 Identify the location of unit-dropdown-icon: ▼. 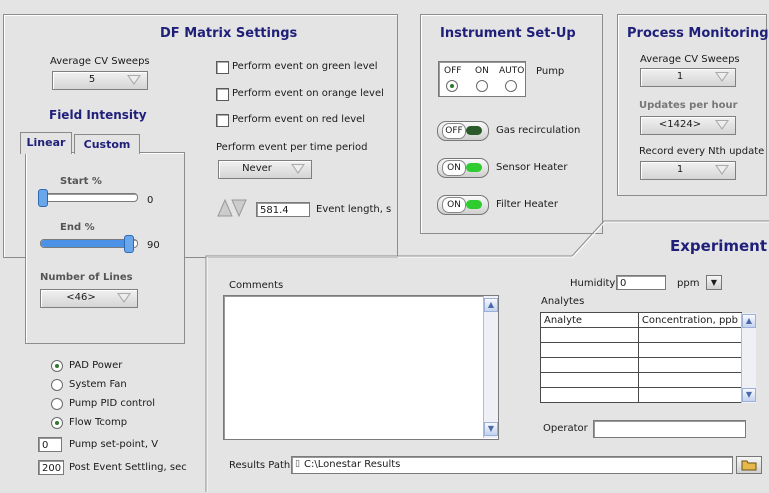
(714, 282).